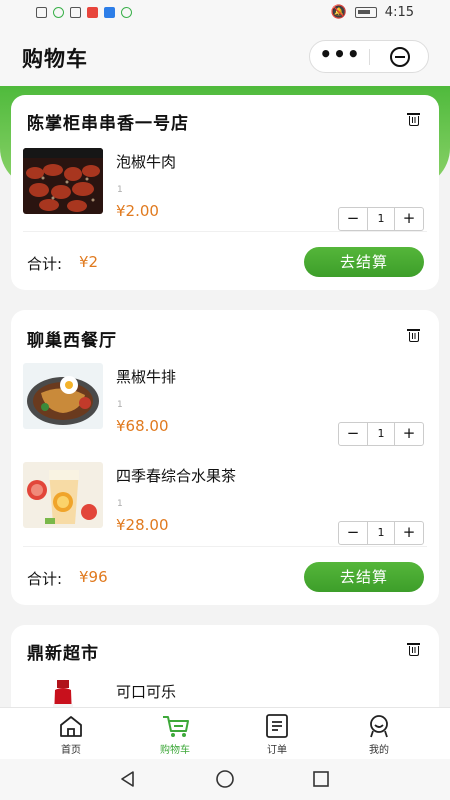  What do you see at coordinates (142, 426) in the screenshot?
I see `product-price: ¥68.00` at bounding box center [142, 426].